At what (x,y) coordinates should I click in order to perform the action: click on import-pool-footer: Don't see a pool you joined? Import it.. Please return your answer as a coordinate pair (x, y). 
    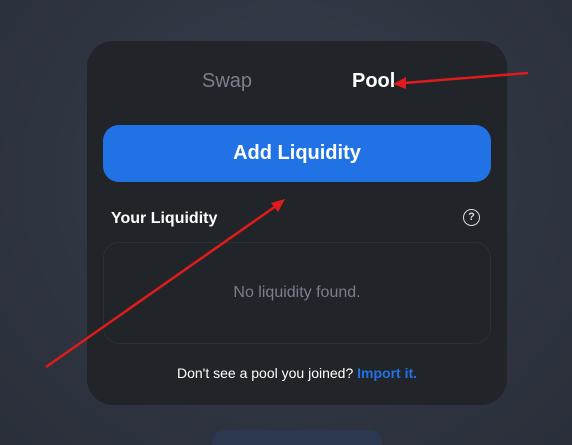
    Looking at the image, I should click on (297, 373).